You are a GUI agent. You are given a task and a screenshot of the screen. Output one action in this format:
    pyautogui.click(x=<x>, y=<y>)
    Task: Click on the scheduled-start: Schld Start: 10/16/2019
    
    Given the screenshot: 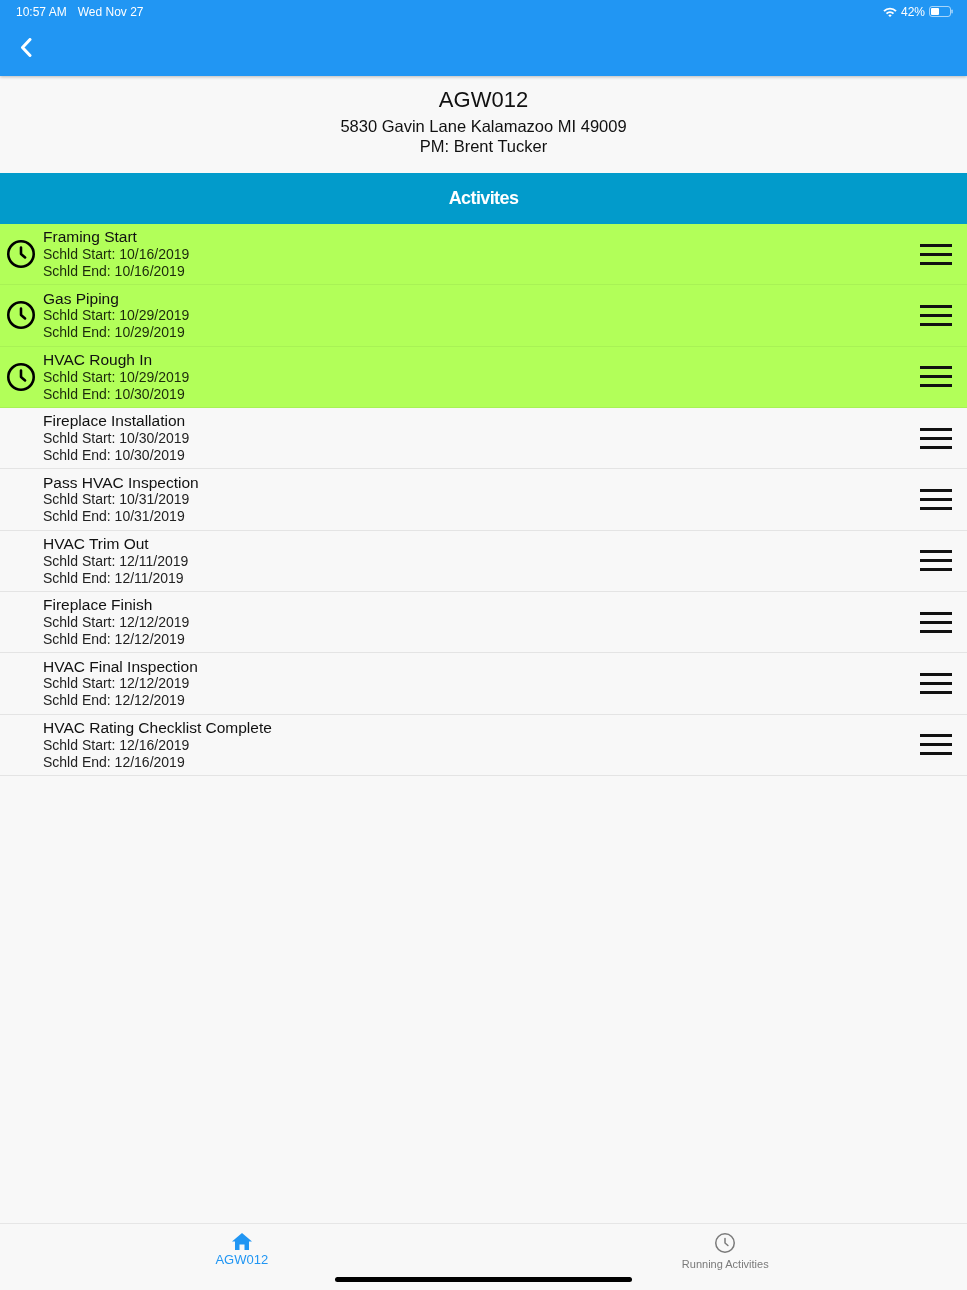 What is the action you would take?
    pyautogui.click(x=116, y=254)
    